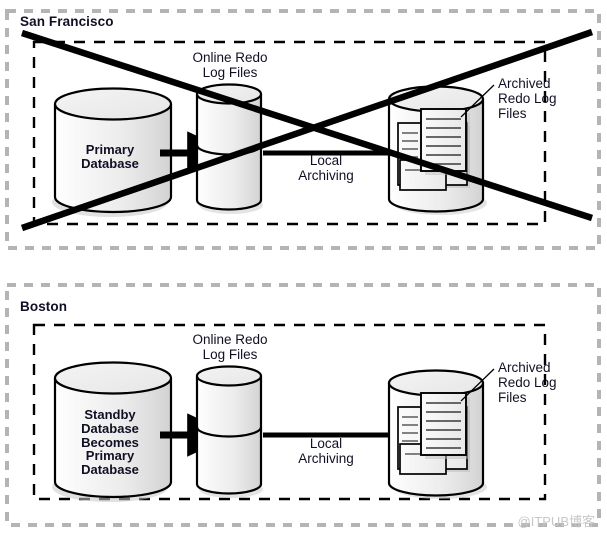 This screenshot has height=536, width=607. What do you see at coordinates (110, 156) in the screenshot?
I see `label-primary-database: Primary Database` at bounding box center [110, 156].